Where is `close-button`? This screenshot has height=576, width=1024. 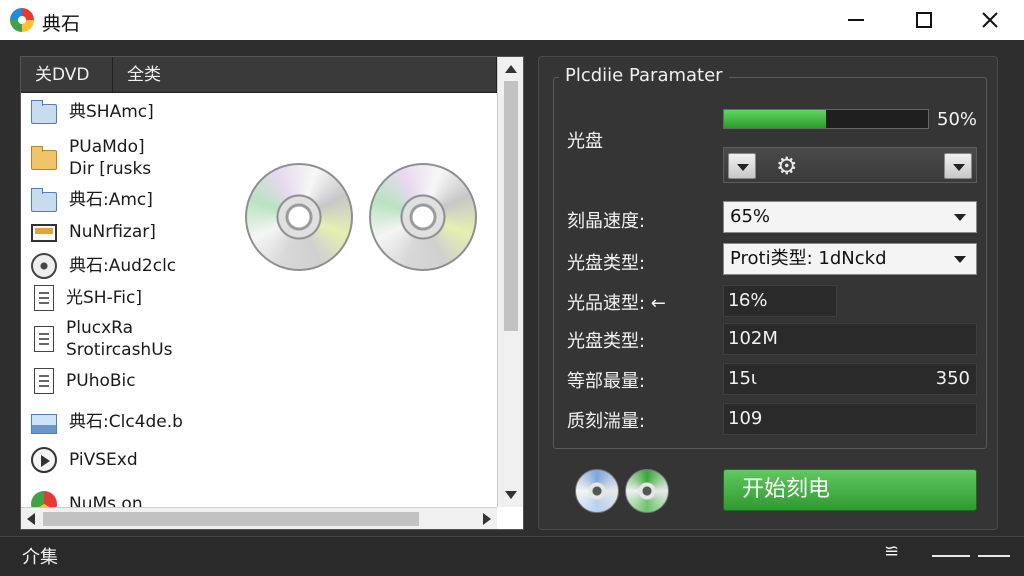 close-button is located at coordinates (990, 20).